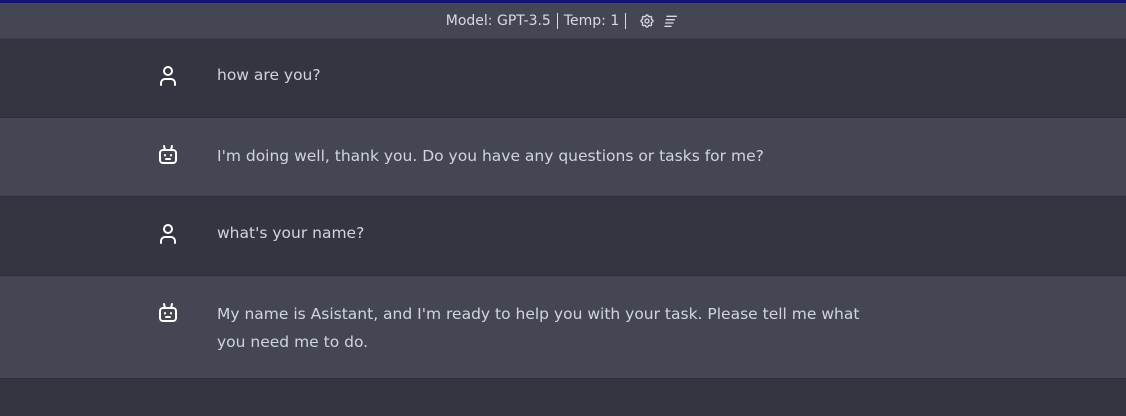 The height and width of the screenshot is (416, 1126). I want to click on message-text: how are you?, so click(269, 75).